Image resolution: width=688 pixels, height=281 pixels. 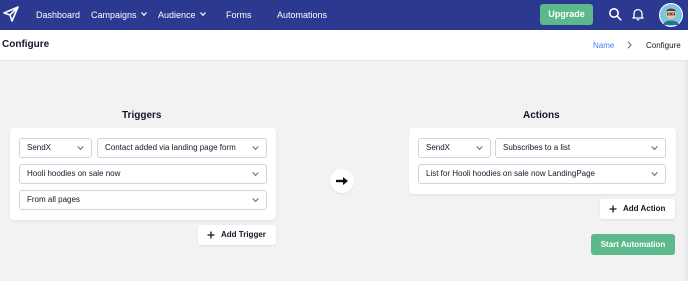 I want to click on breadcrumb-name-link: Name, so click(x=603, y=45).